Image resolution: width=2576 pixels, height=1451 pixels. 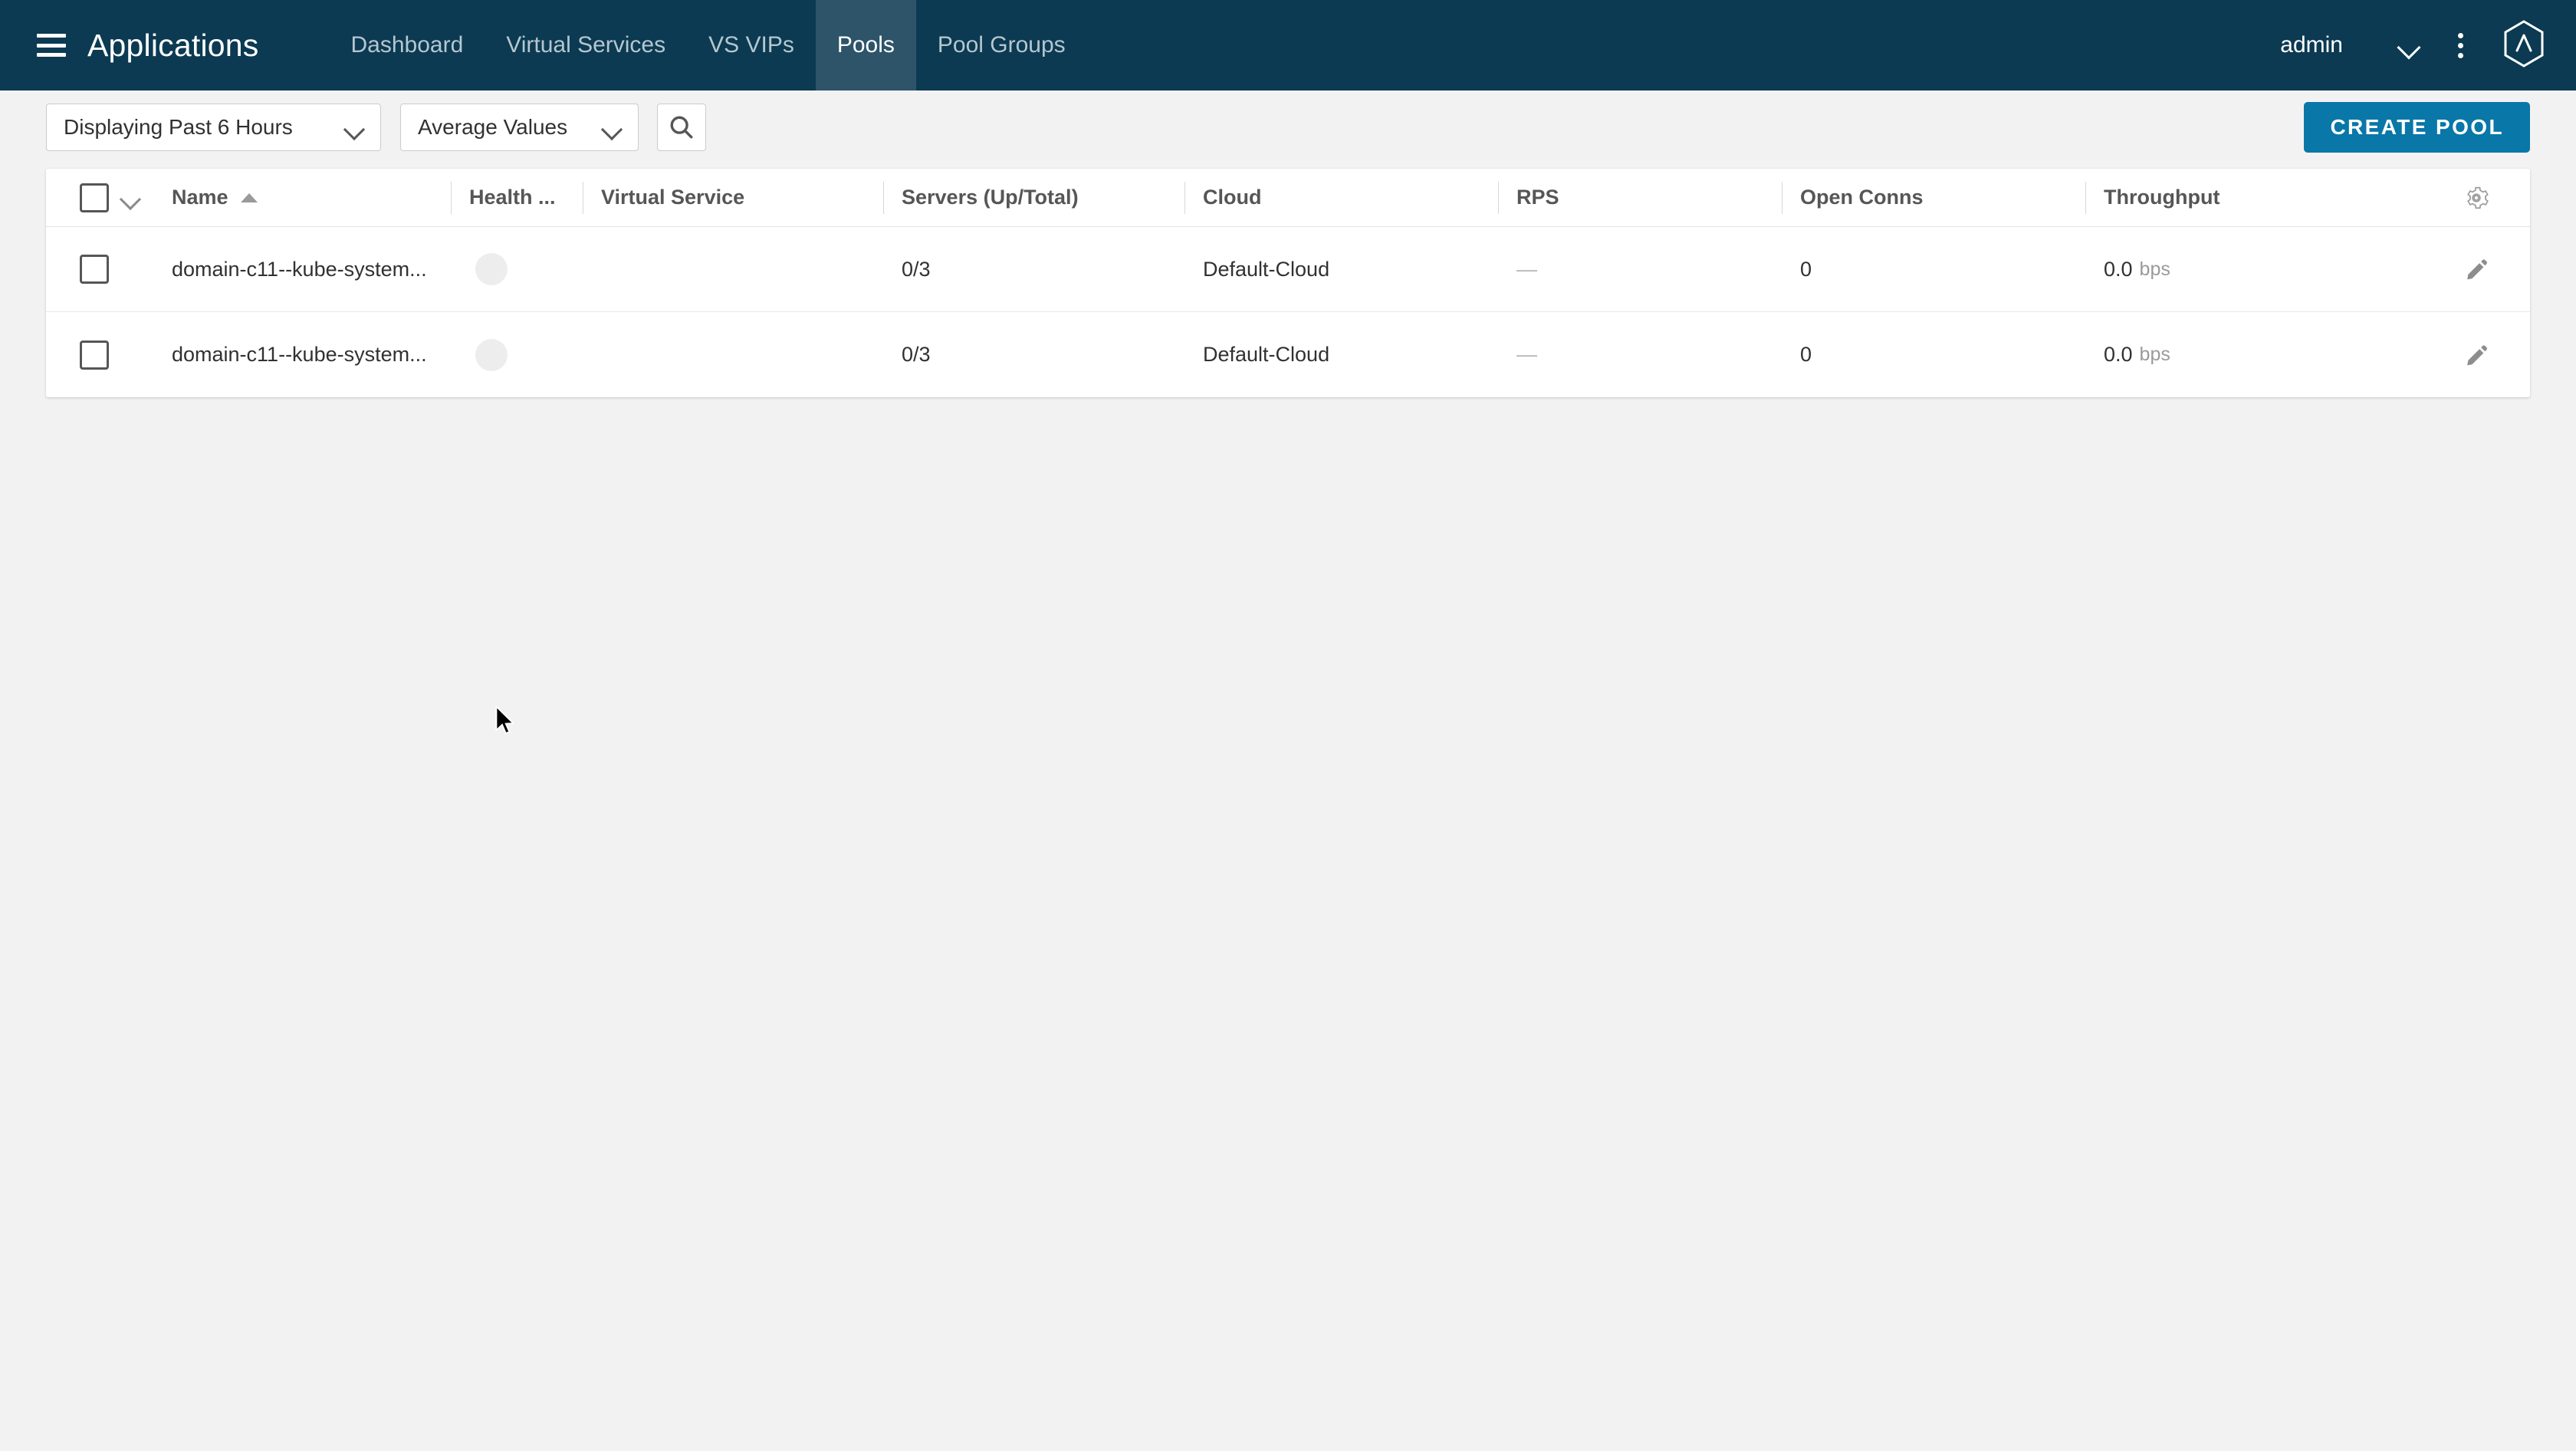 I want to click on user-menu-button, so click(x=2410, y=45).